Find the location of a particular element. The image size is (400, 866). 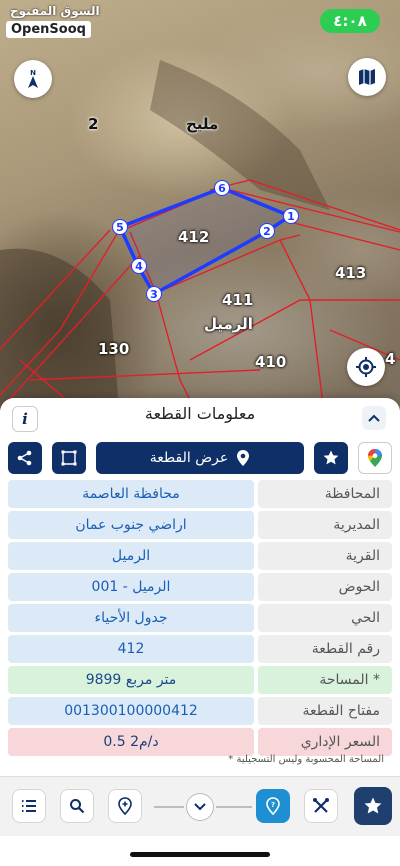

row-label: رقم القطعة is located at coordinates (325, 649).